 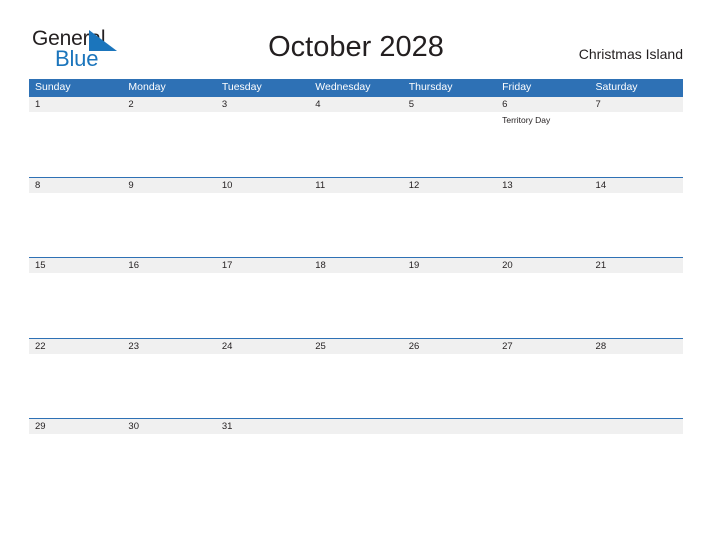 I want to click on calendar-week-row: 8 9 10 11 12 13 14, so click(x=356, y=217).